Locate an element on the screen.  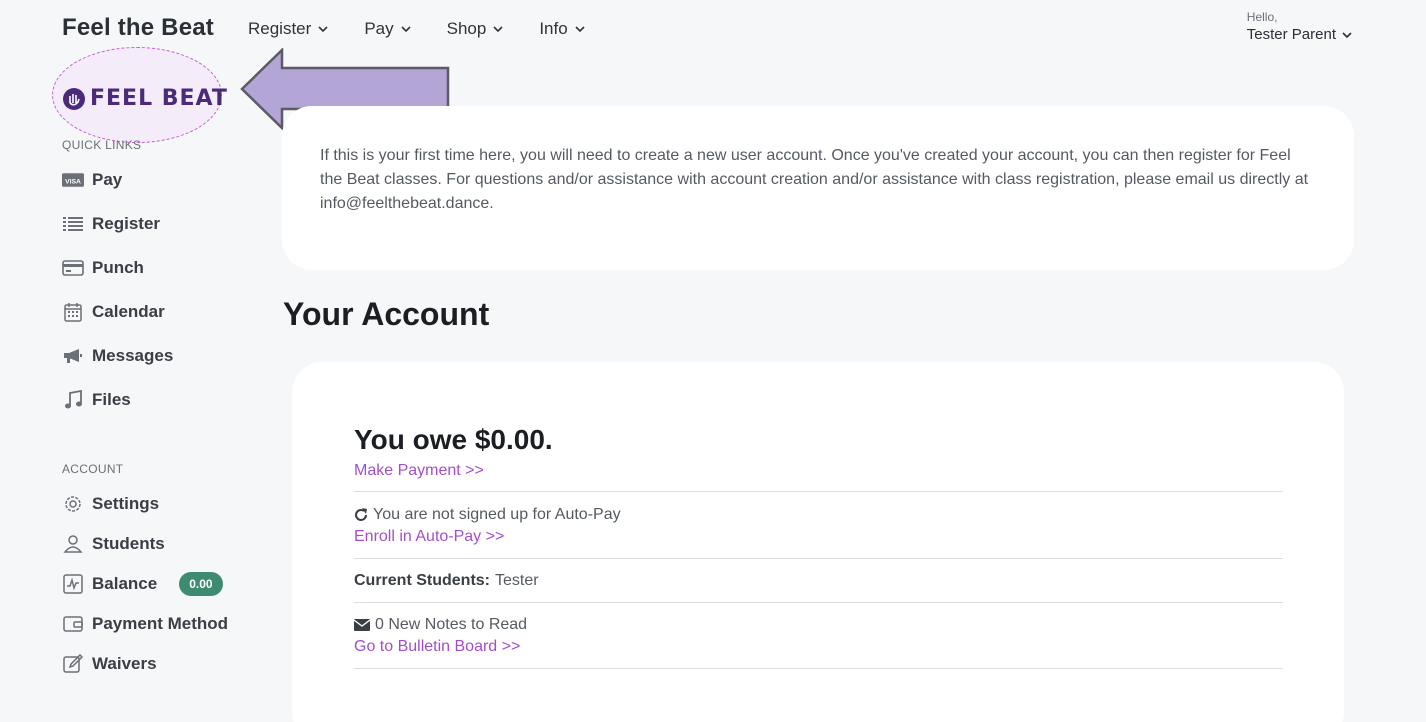
sidebar-item-students: Students is located at coordinates (162, 544).